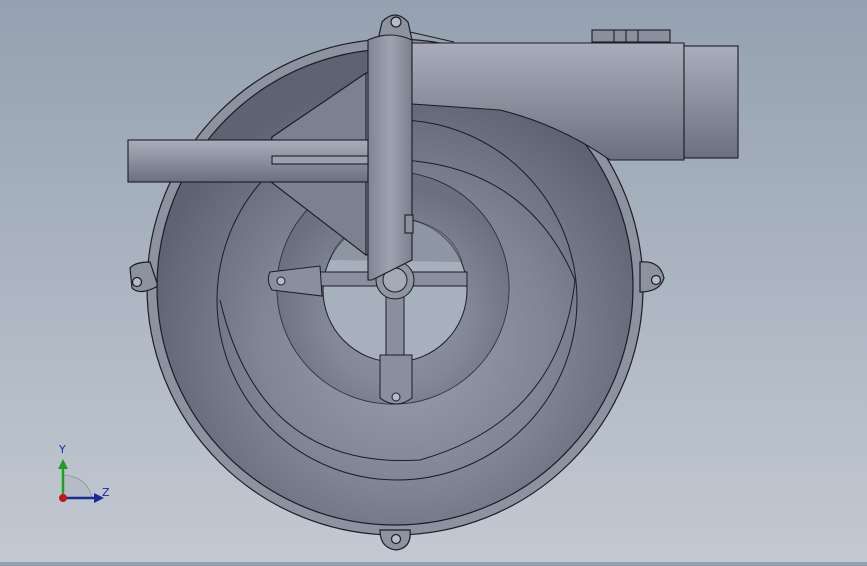  Describe the element at coordinates (81, 481) in the screenshot. I see `orientation-triad` at that location.